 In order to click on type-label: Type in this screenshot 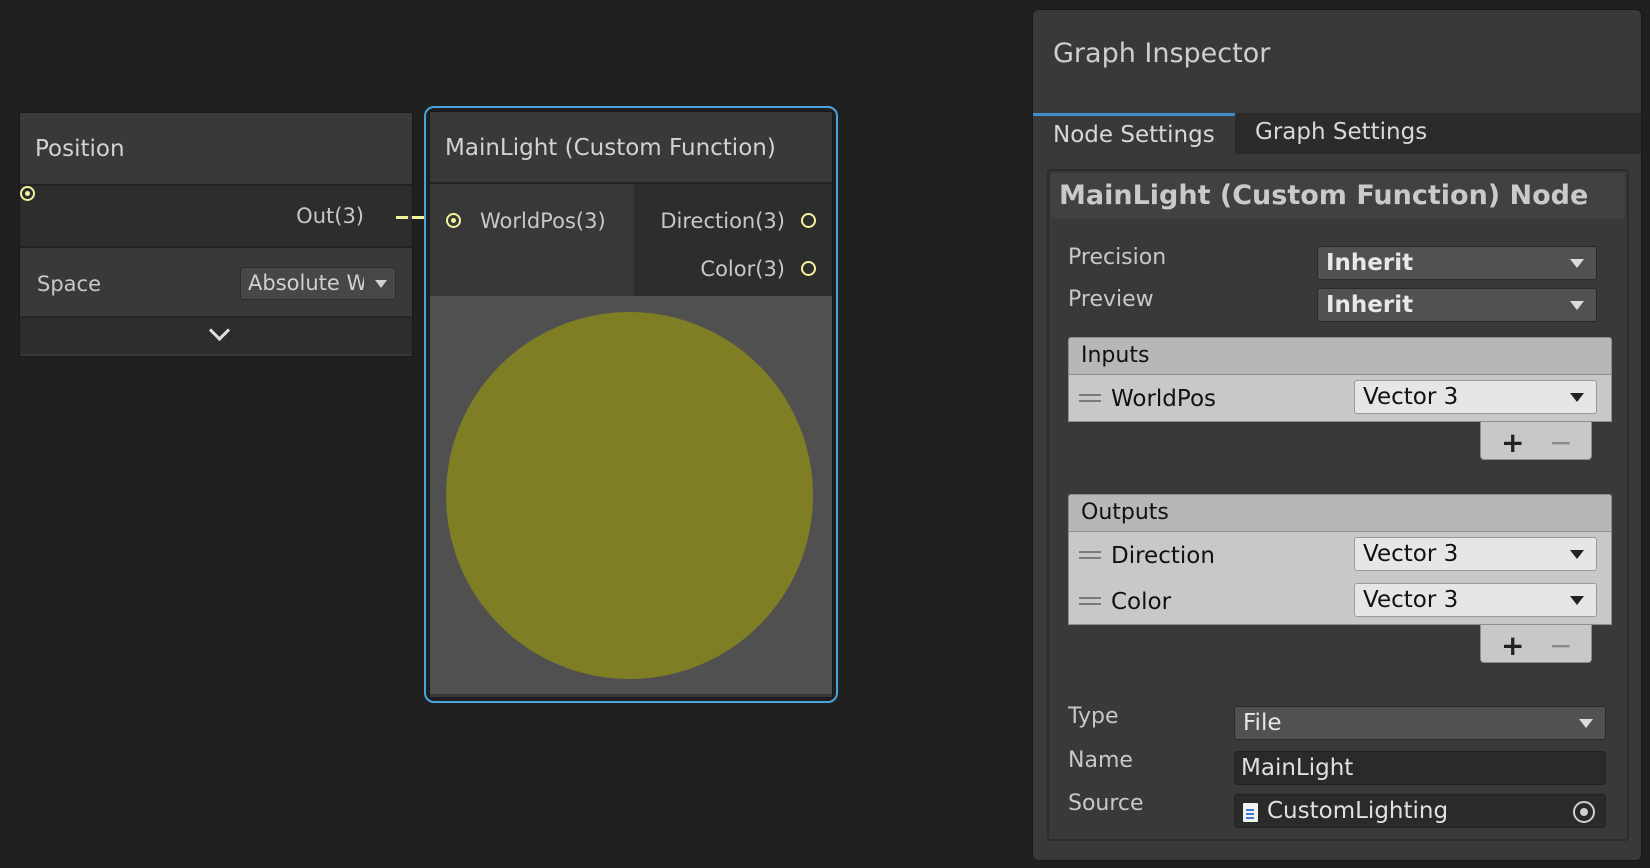, I will do `click(1093, 716)`.